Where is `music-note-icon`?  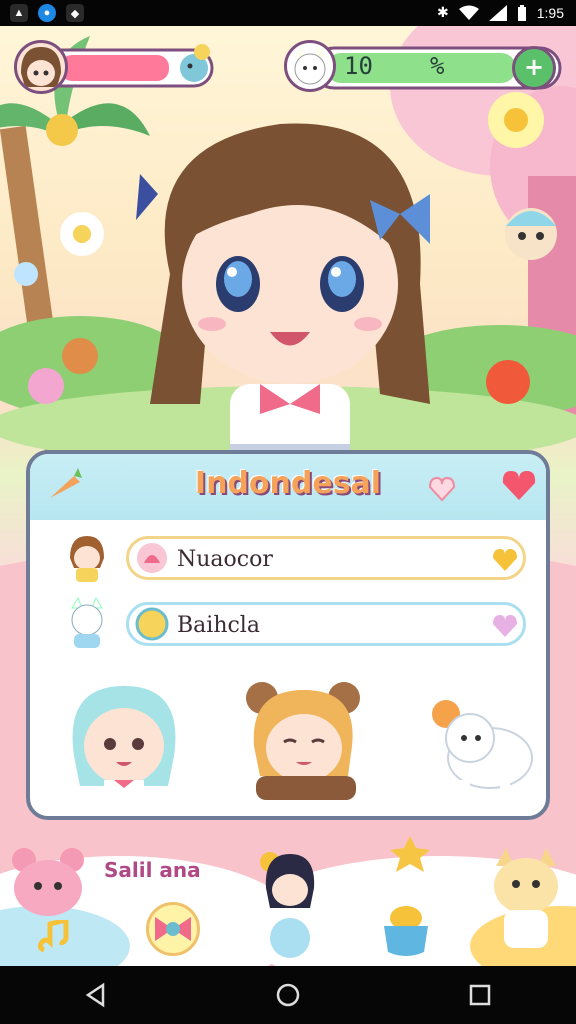
music-note-icon is located at coordinates (53, 936).